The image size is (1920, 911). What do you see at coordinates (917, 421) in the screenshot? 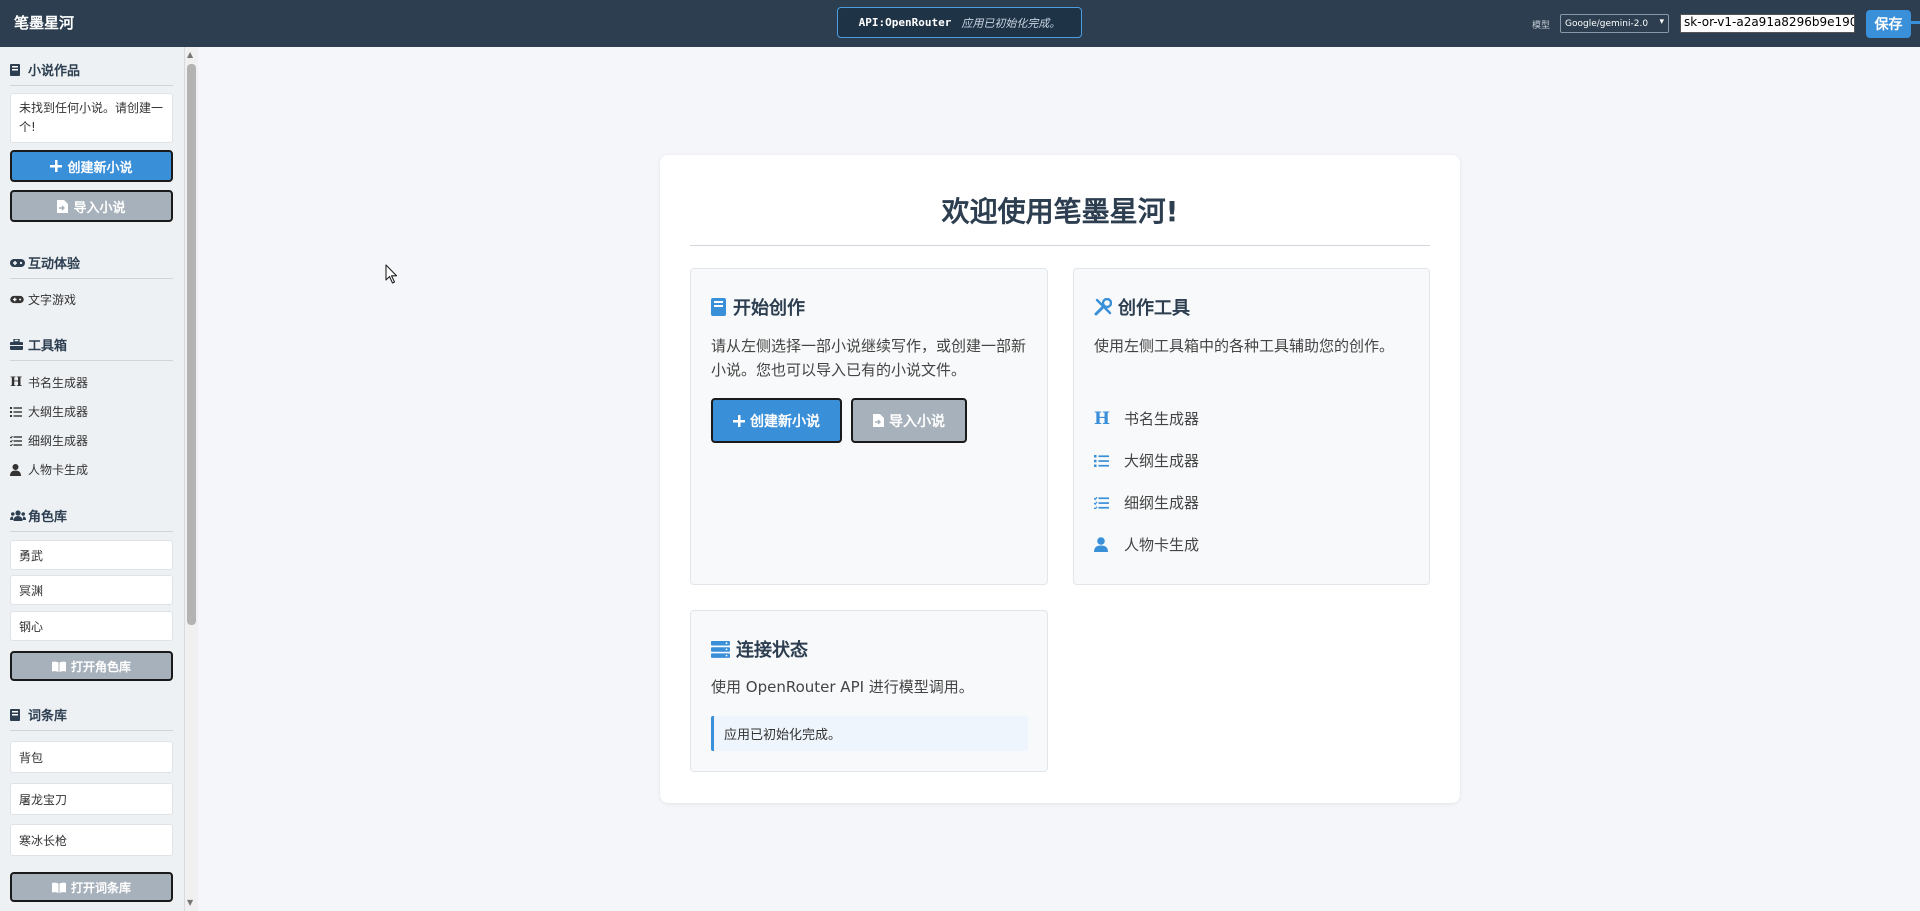
I see `import-novel-main-label: 导入小说` at bounding box center [917, 421].